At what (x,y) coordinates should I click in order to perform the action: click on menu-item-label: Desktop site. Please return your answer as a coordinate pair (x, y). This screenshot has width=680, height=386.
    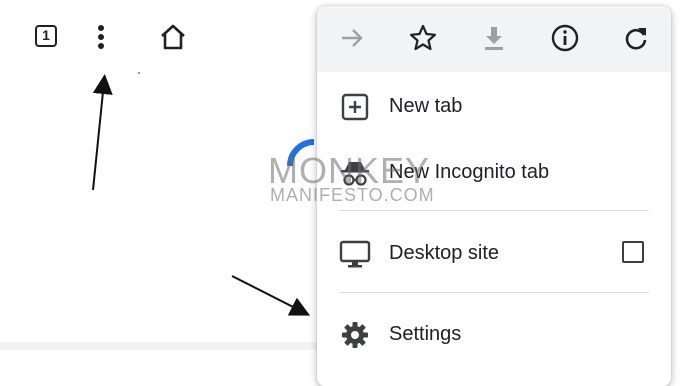
    Looking at the image, I should click on (444, 253).